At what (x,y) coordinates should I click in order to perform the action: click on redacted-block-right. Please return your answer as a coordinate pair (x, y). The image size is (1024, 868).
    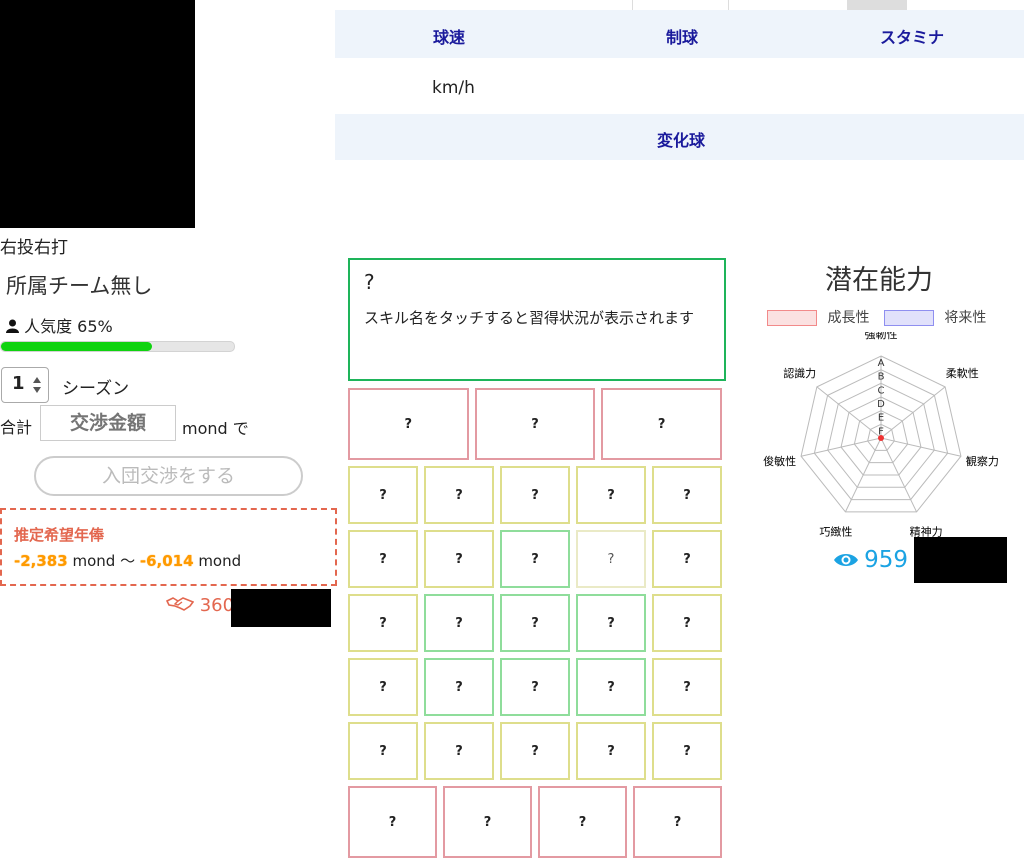
    Looking at the image, I should click on (960, 560).